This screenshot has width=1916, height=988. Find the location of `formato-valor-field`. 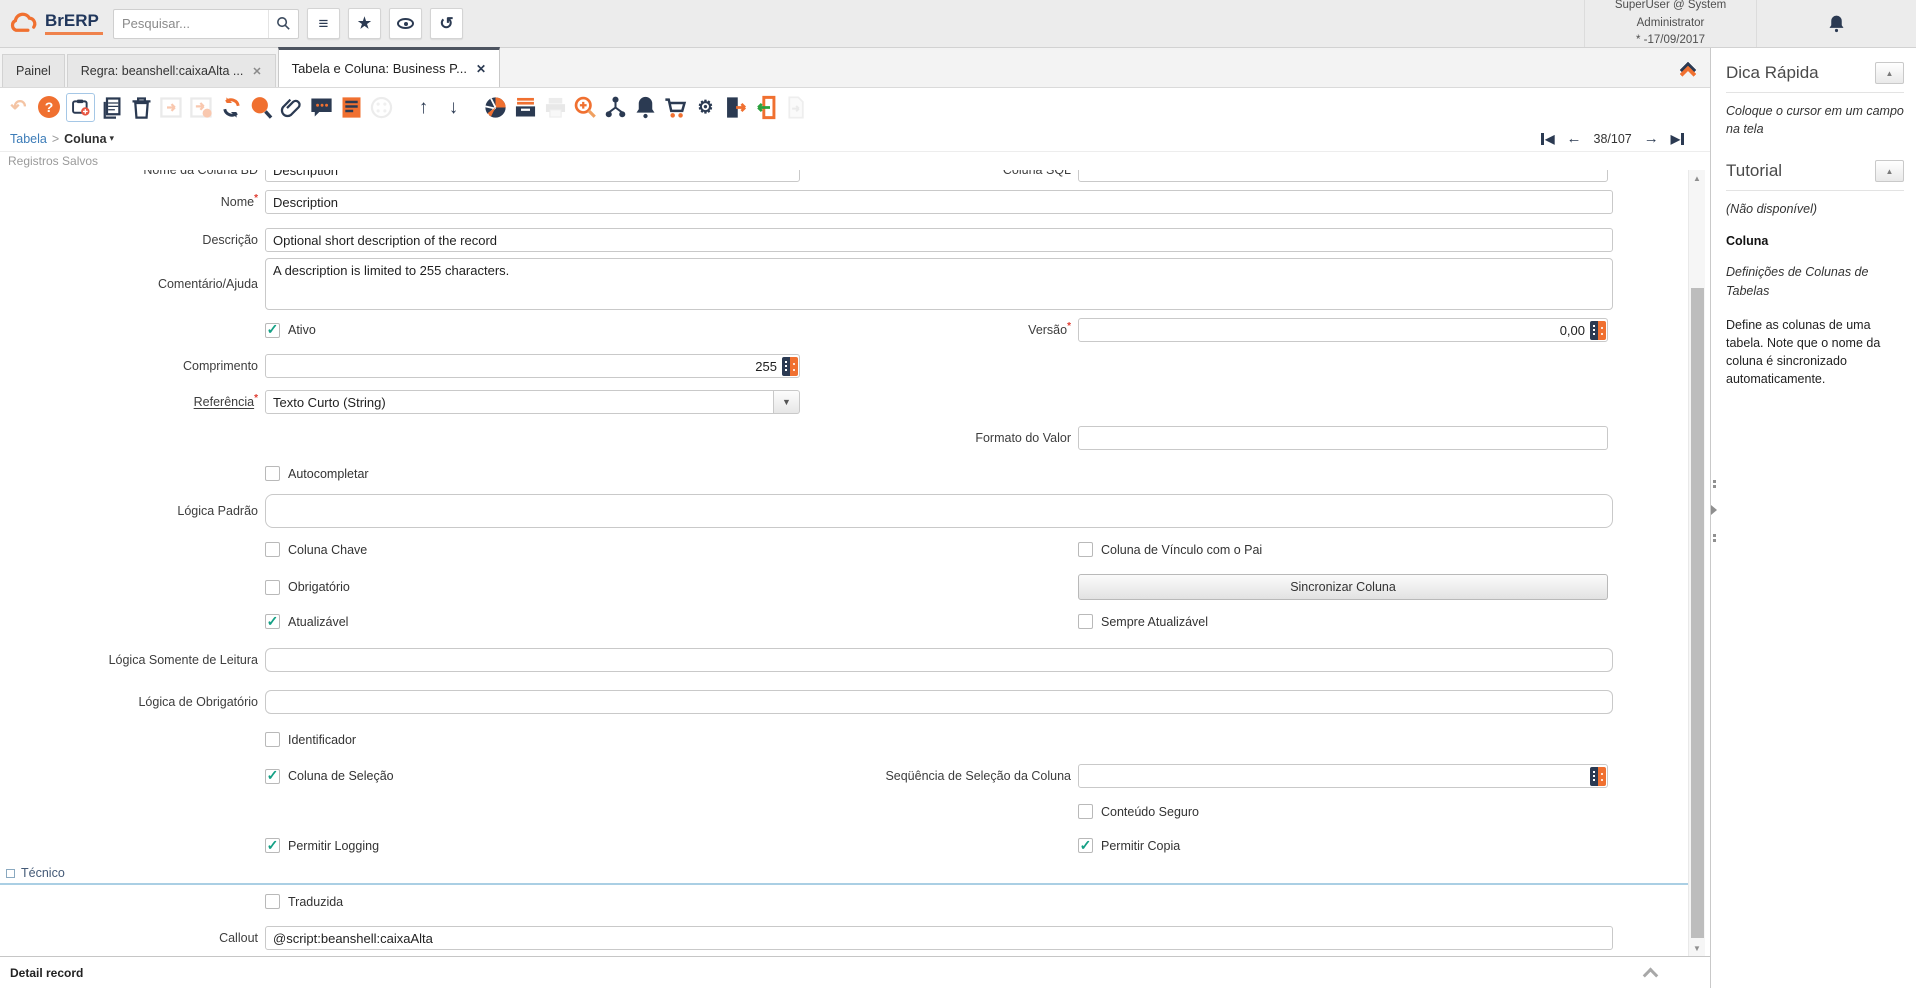

formato-valor-field is located at coordinates (1343, 438).